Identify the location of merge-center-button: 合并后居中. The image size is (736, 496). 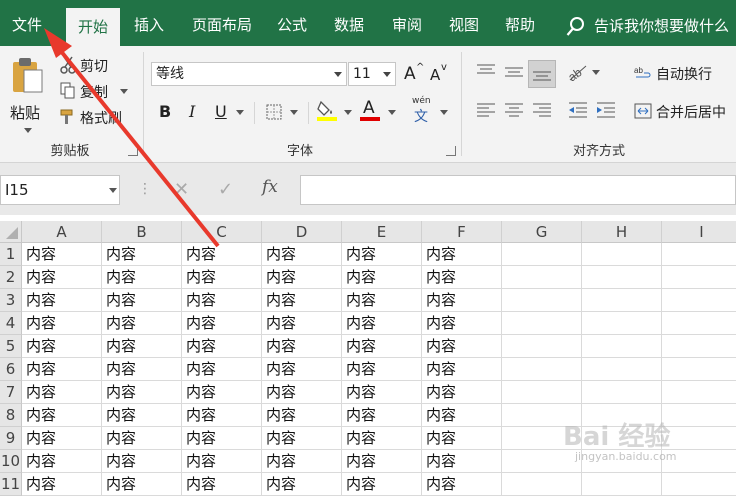
(685, 112).